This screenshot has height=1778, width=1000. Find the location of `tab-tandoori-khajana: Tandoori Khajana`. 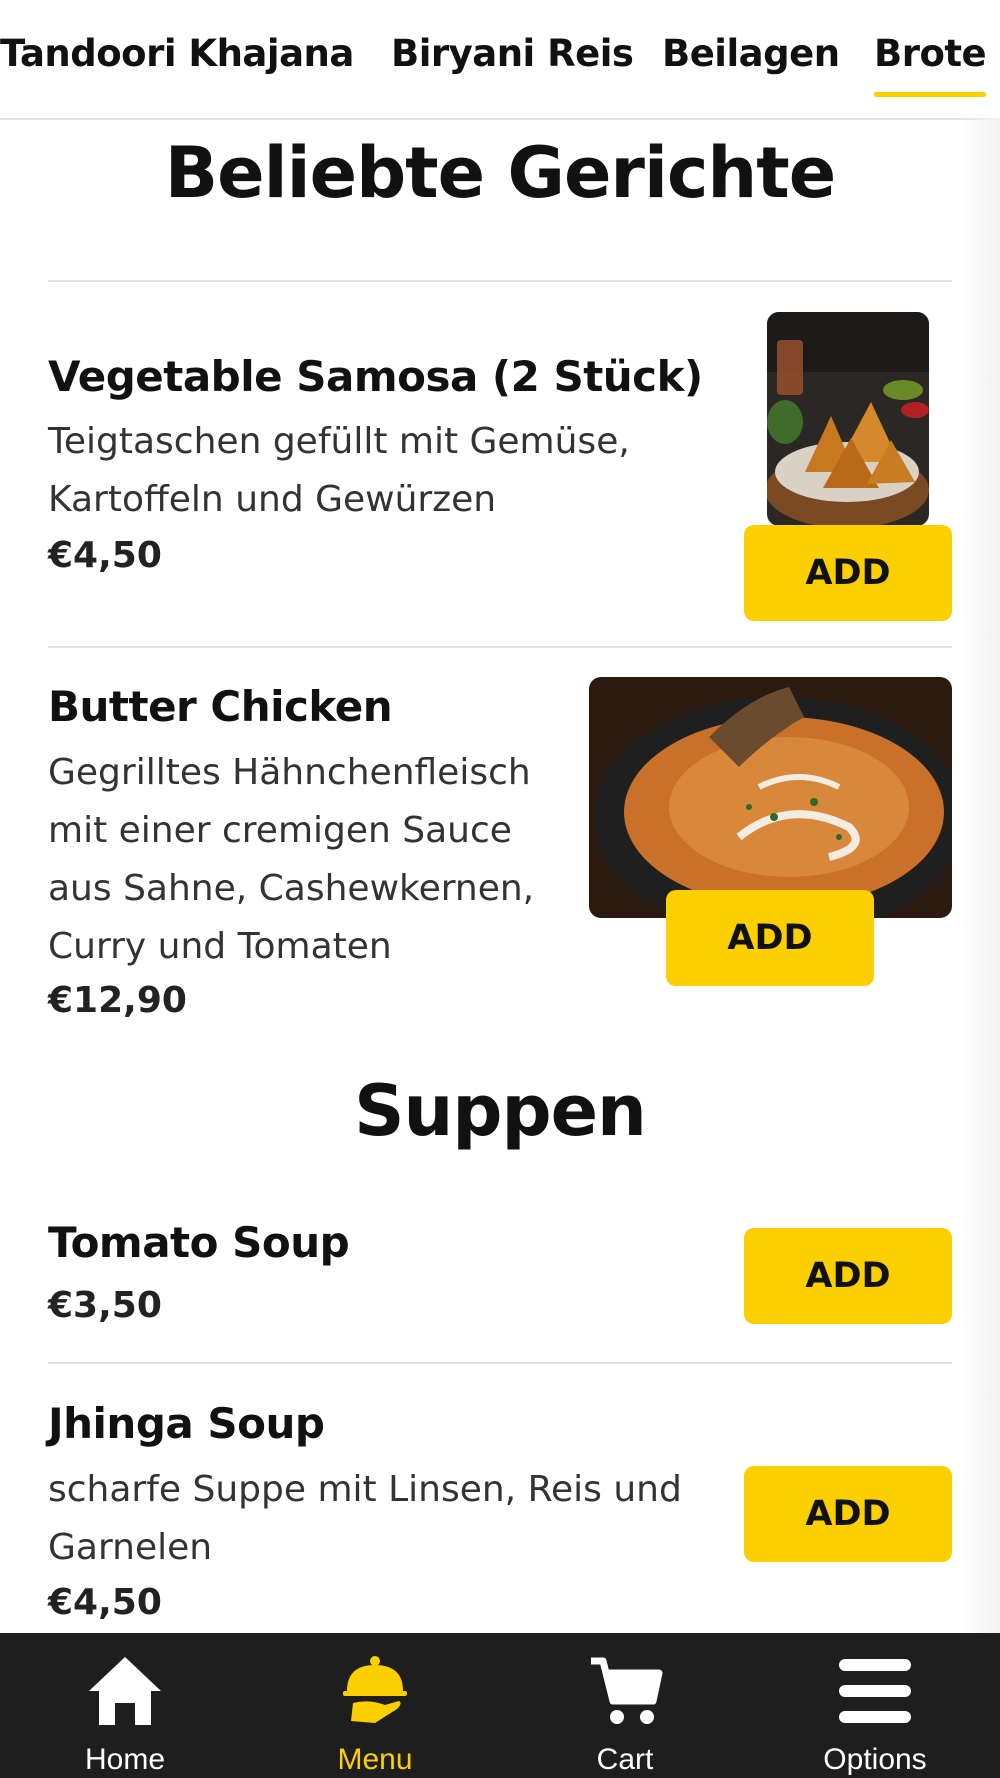

tab-tandoori-khajana: Tandoori Khajana is located at coordinates (177, 53).